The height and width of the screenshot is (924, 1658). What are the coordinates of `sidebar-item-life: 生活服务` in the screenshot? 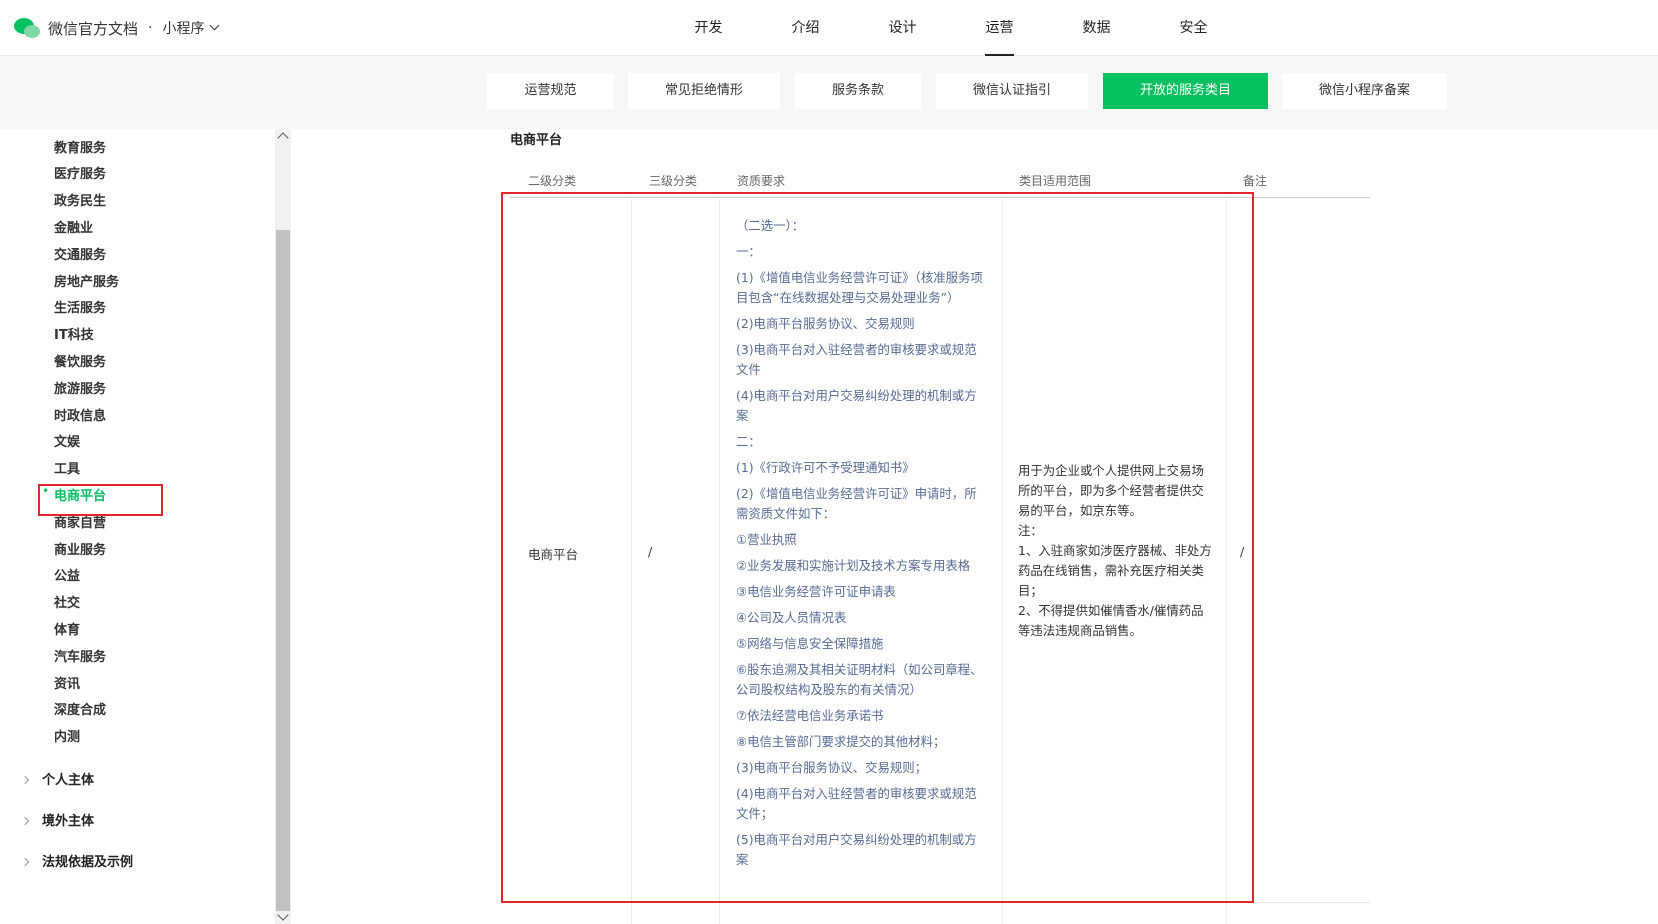 It's located at (80, 306).